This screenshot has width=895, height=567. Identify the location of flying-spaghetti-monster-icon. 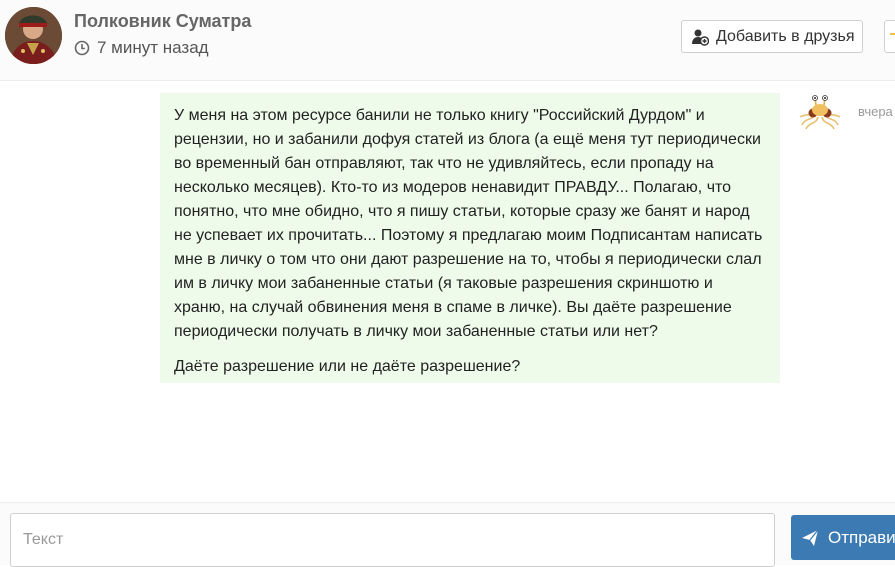
(820, 113).